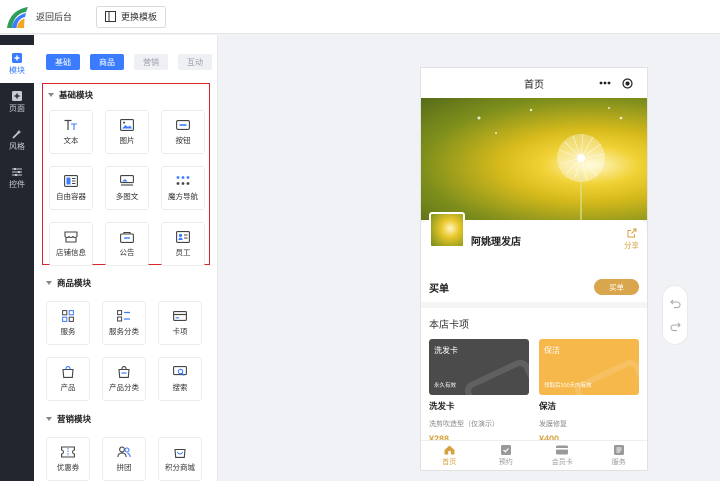  I want to click on module-label: 卡项, so click(180, 331).